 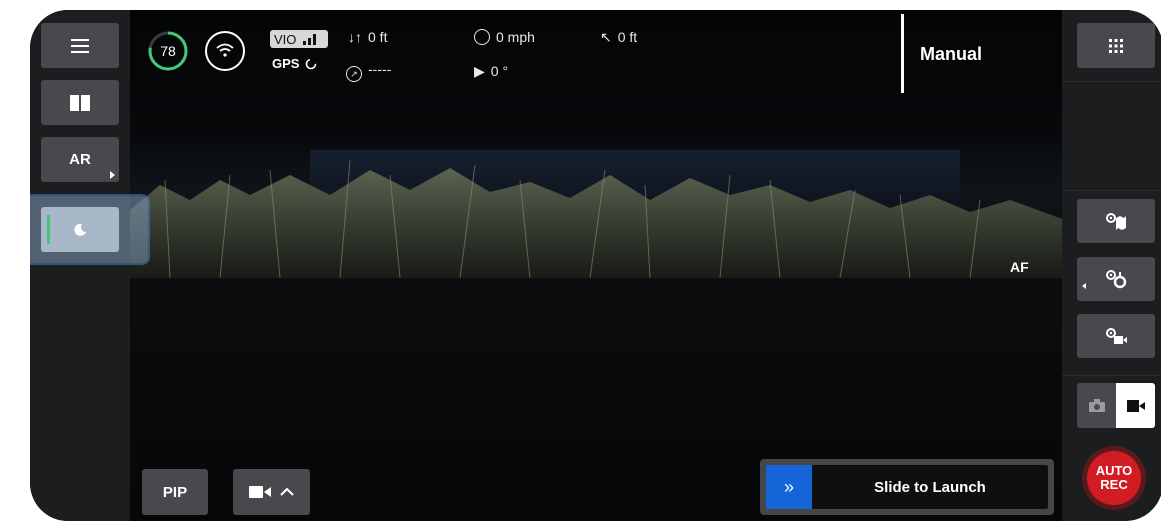 What do you see at coordinates (354, 74) in the screenshot?
I see `compass-icon: ↗` at bounding box center [354, 74].